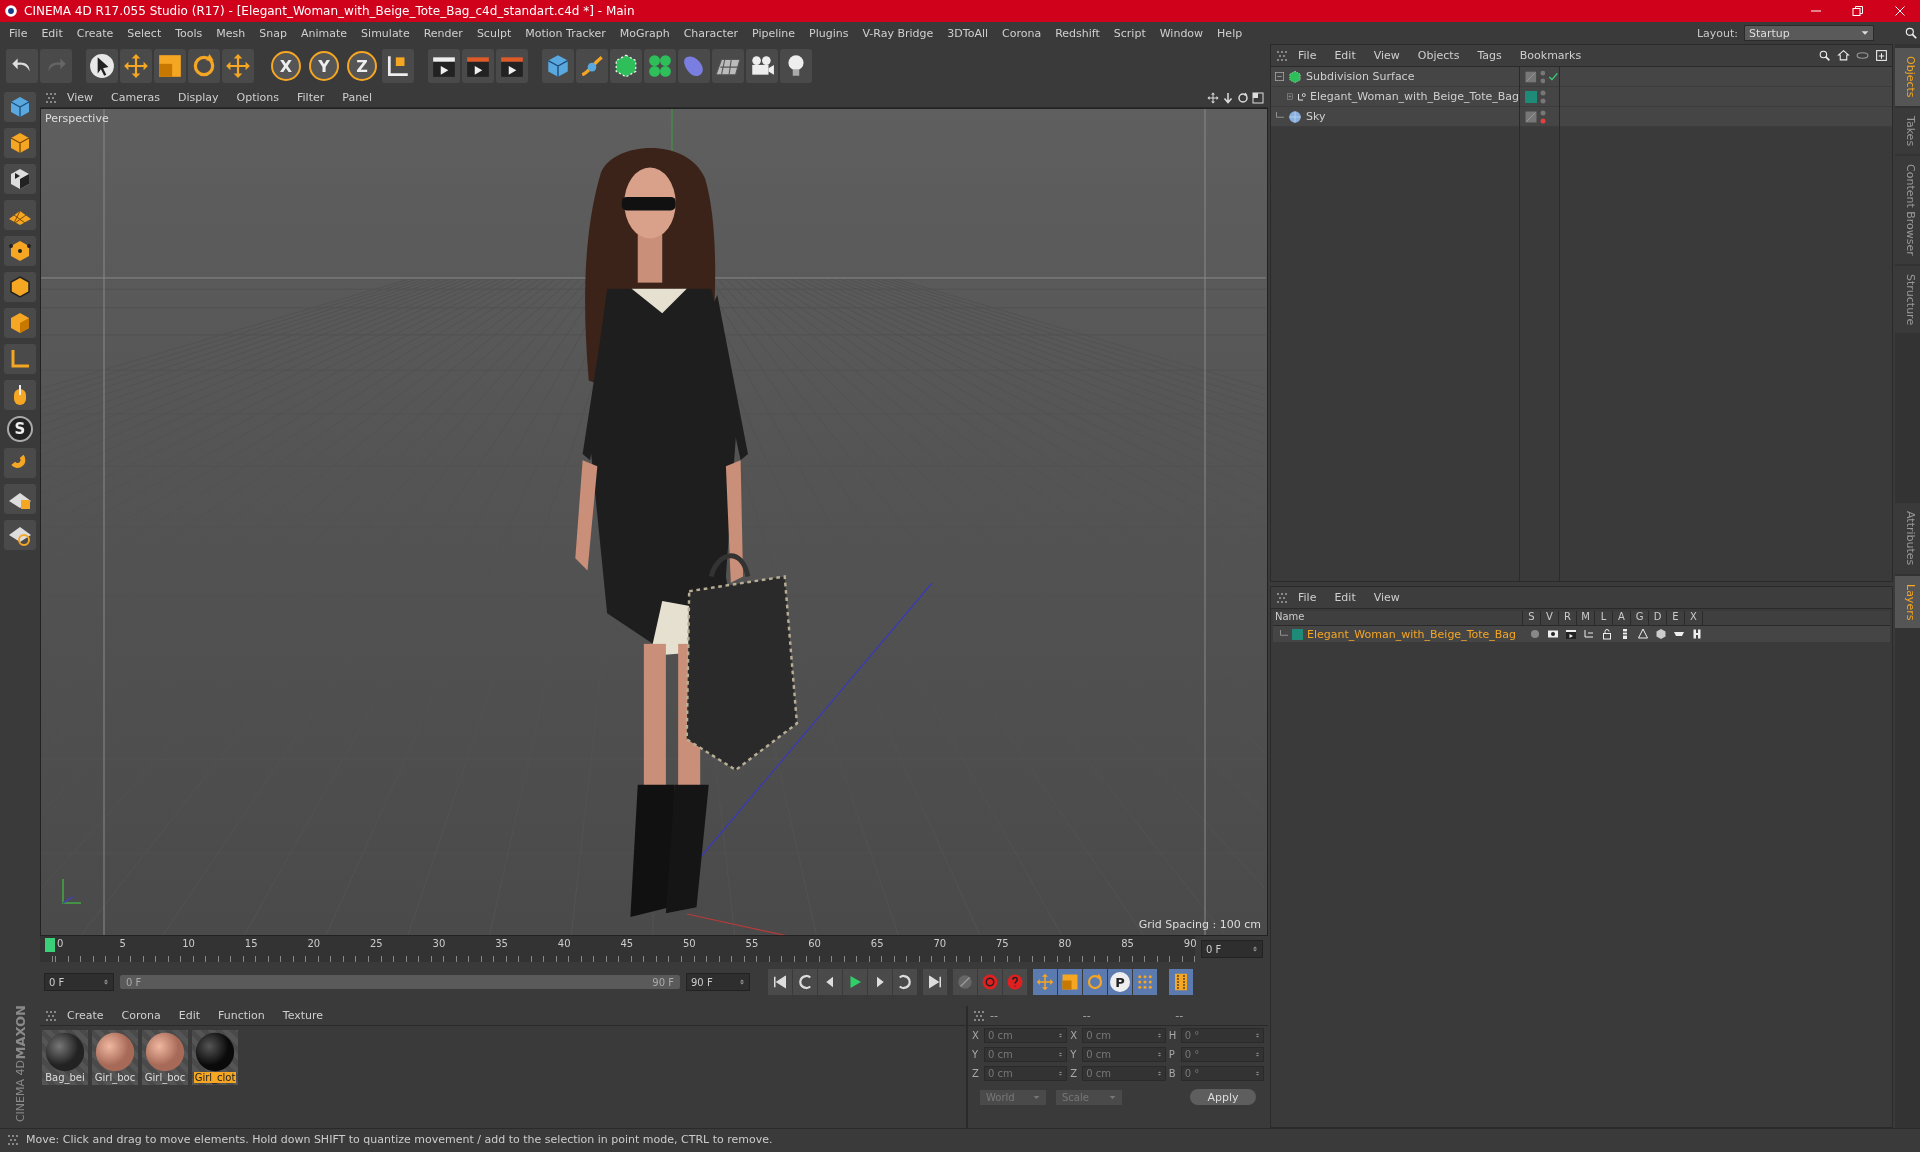  Describe the element at coordinates (398, 66) in the screenshot. I see `coordinate-system-icon` at that location.